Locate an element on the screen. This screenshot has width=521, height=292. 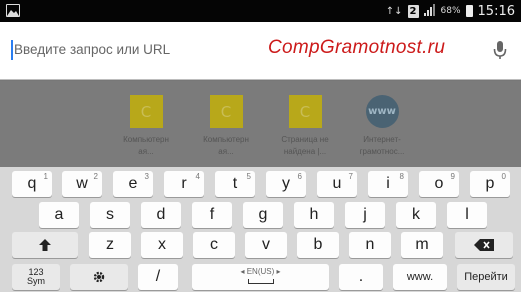
key-c: c is located at coordinates (214, 245).